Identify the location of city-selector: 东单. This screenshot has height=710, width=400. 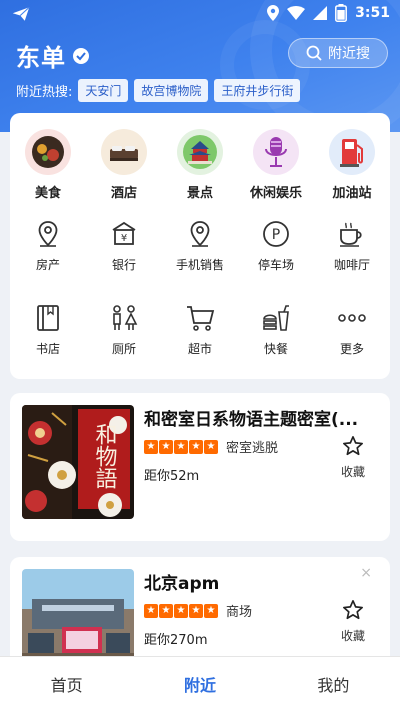
(53, 55).